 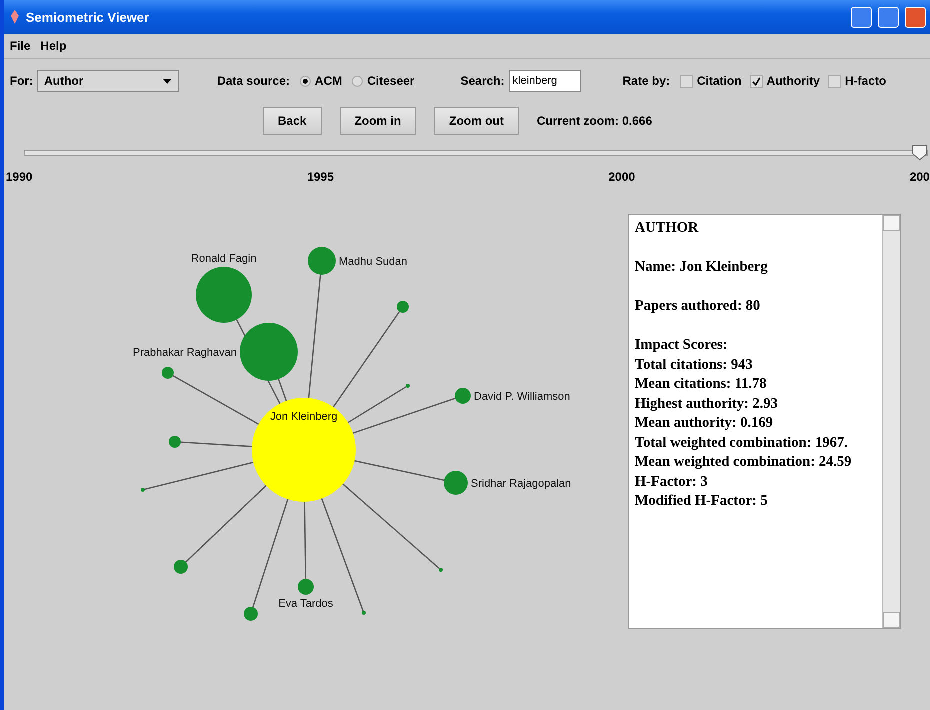 I want to click on window-title: Semiometric Viewer, so click(x=88, y=17).